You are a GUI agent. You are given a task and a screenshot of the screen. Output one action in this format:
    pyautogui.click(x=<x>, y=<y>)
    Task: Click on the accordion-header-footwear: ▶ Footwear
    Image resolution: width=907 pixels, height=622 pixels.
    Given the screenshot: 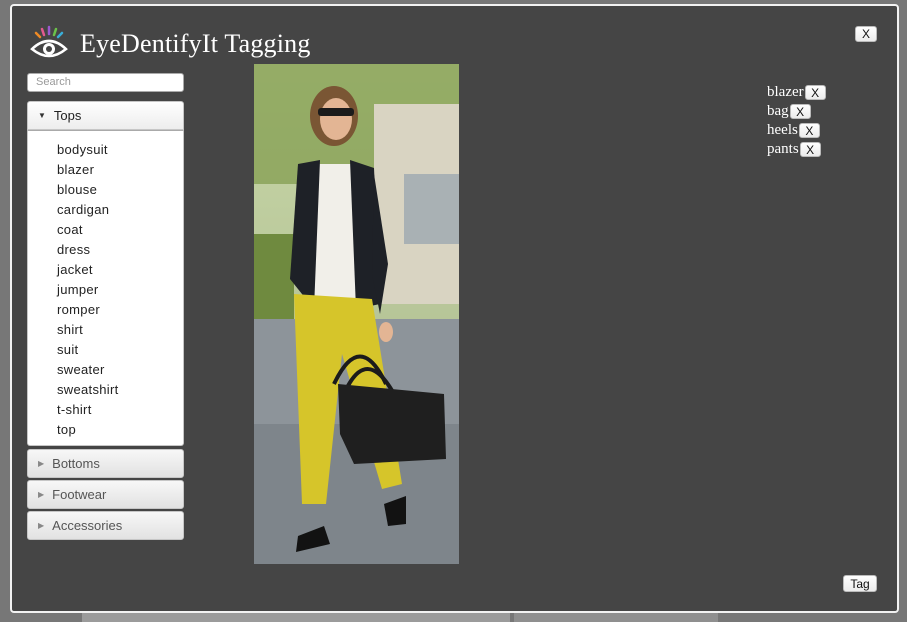 What is the action you would take?
    pyautogui.click(x=105, y=494)
    